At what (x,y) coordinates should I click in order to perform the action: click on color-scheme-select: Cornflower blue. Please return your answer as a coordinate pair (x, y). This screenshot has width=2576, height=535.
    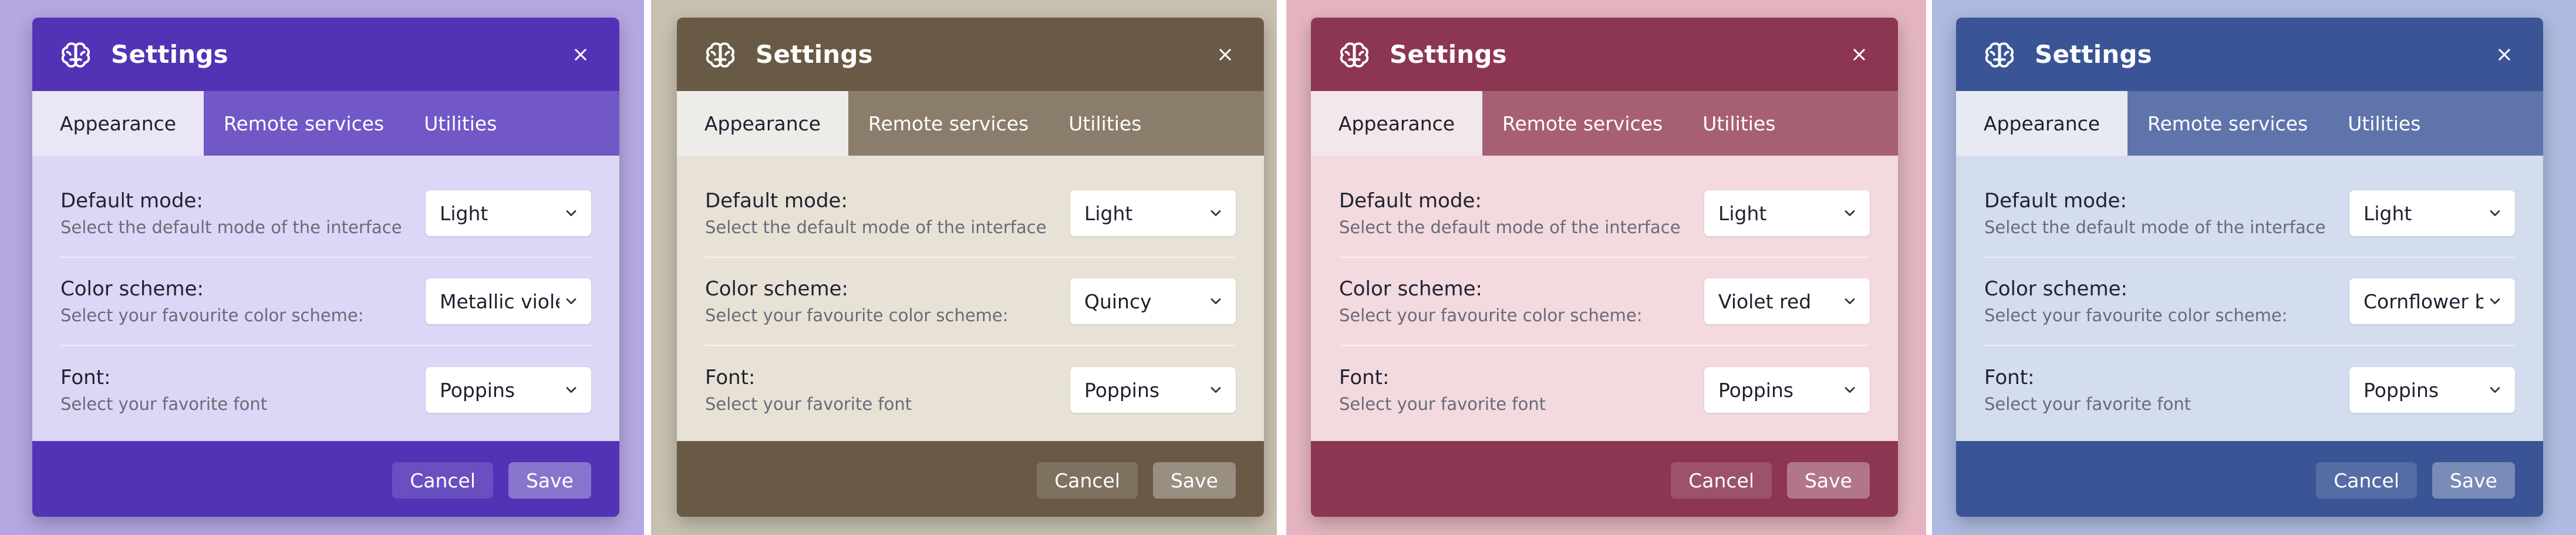
    Looking at the image, I should click on (2432, 301).